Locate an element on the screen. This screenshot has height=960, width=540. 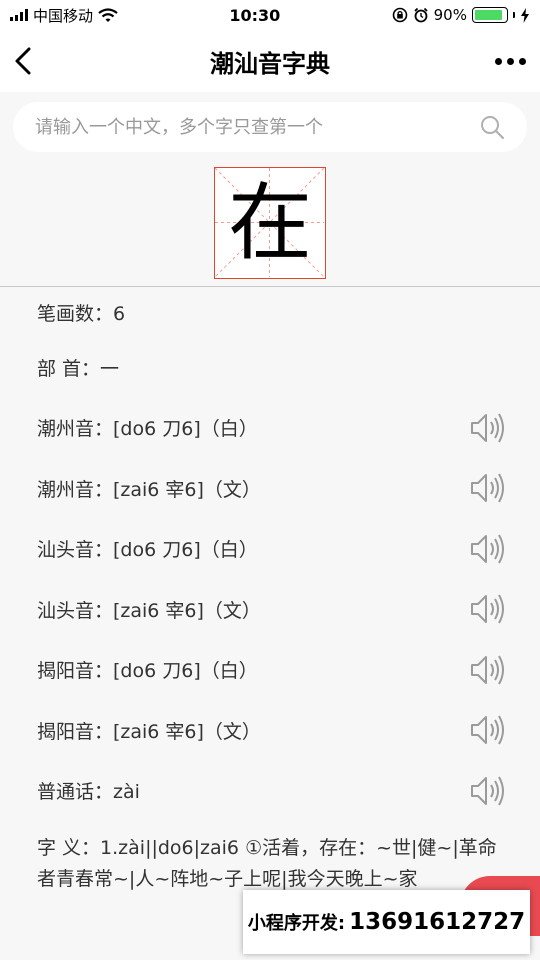
promo-label: 小程序开发: is located at coordinates (296, 923).